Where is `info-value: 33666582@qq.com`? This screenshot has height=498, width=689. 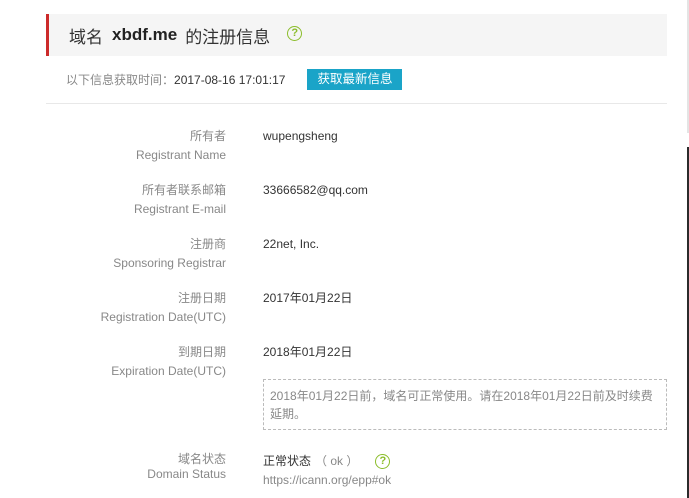
info-value: 33666582@qq.com is located at coordinates (315, 190).